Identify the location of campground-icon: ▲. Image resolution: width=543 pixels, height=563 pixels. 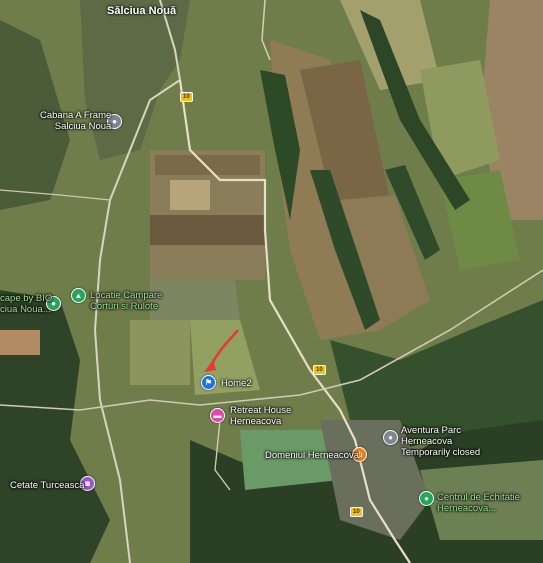
(78, 295).